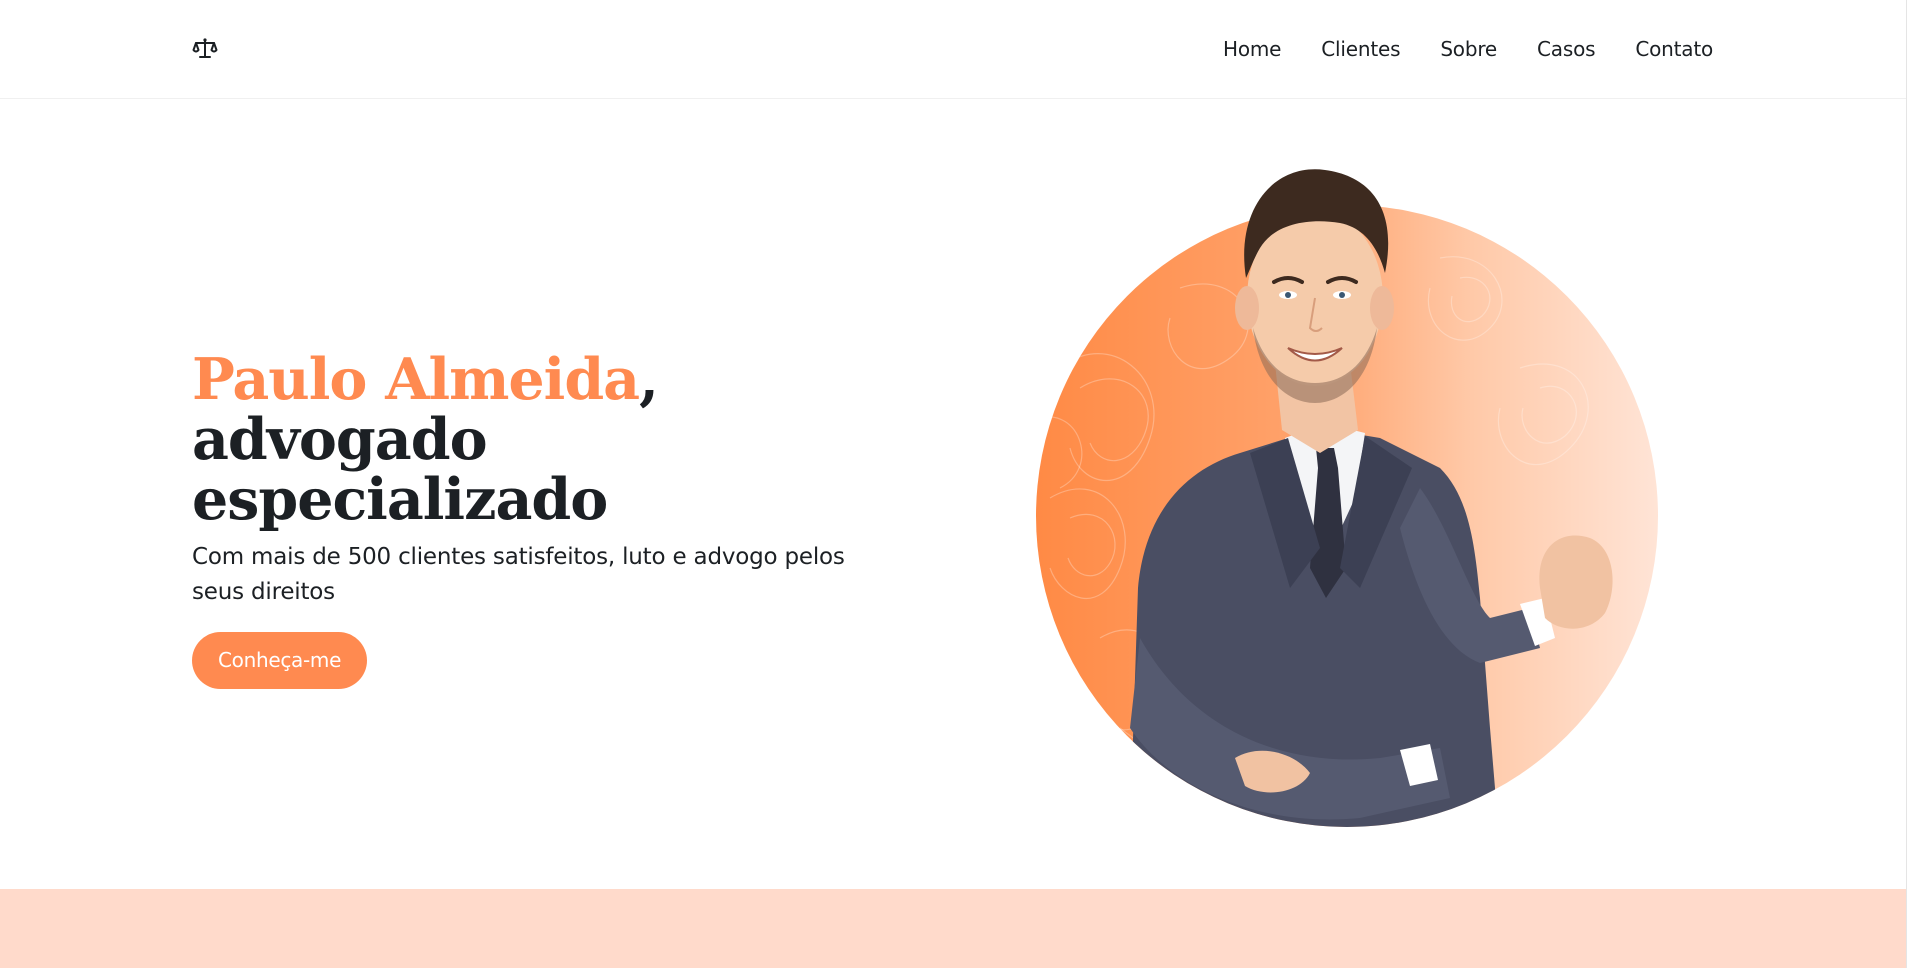  I want to click on site-header: Home Clientes Sobre Casos Contato, so click(953, 49).